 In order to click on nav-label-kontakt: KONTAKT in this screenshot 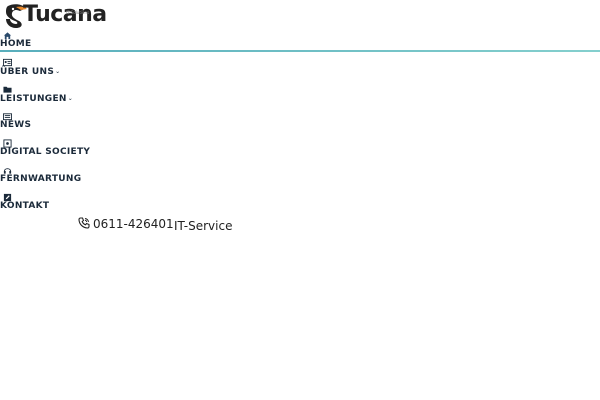, I will do `click(25, 206)`.